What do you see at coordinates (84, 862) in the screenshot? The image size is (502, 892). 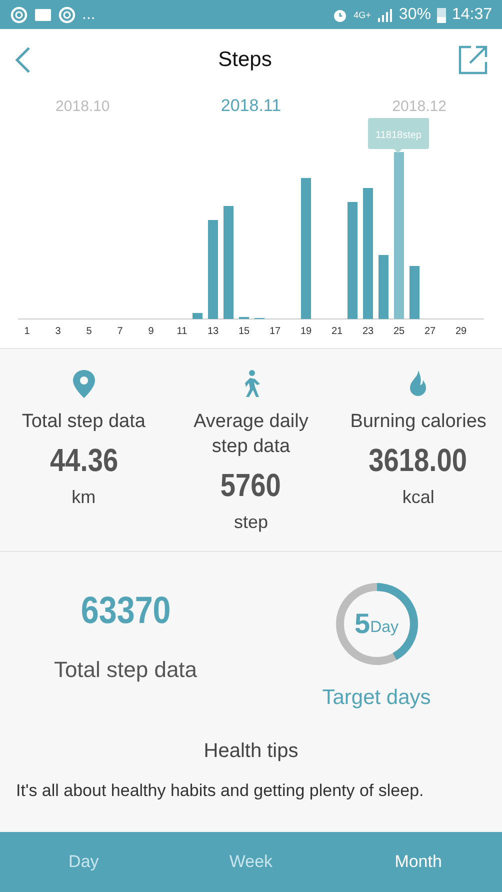 I see `period-tab: Day` at bounding box center [84, 862].